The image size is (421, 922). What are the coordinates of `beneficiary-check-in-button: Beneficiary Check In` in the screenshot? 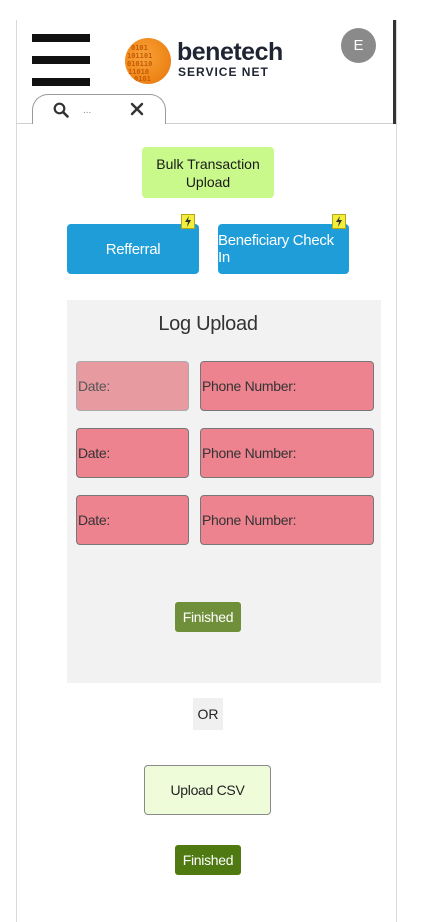 It's located at (283, 249).